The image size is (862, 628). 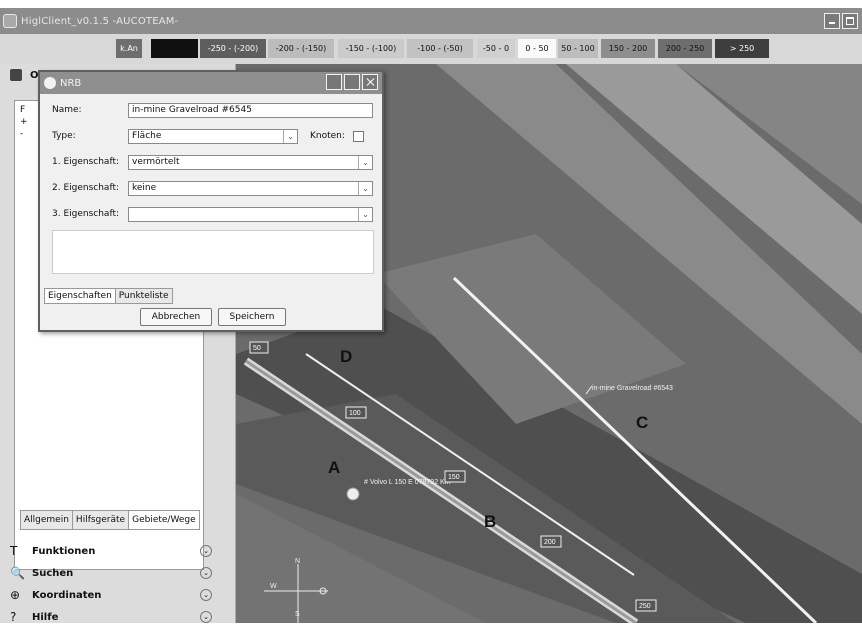 I want to click on section-label: Funktionen, so click(x=64, y=551).